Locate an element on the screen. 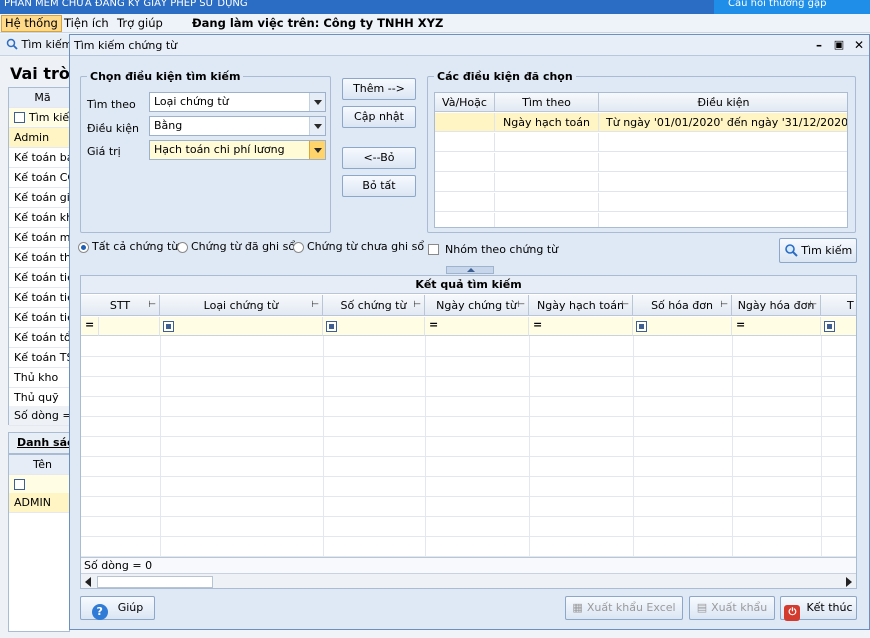 This screenshot has width=870, height=638. filter-stt is located at coordinates (129, 326).